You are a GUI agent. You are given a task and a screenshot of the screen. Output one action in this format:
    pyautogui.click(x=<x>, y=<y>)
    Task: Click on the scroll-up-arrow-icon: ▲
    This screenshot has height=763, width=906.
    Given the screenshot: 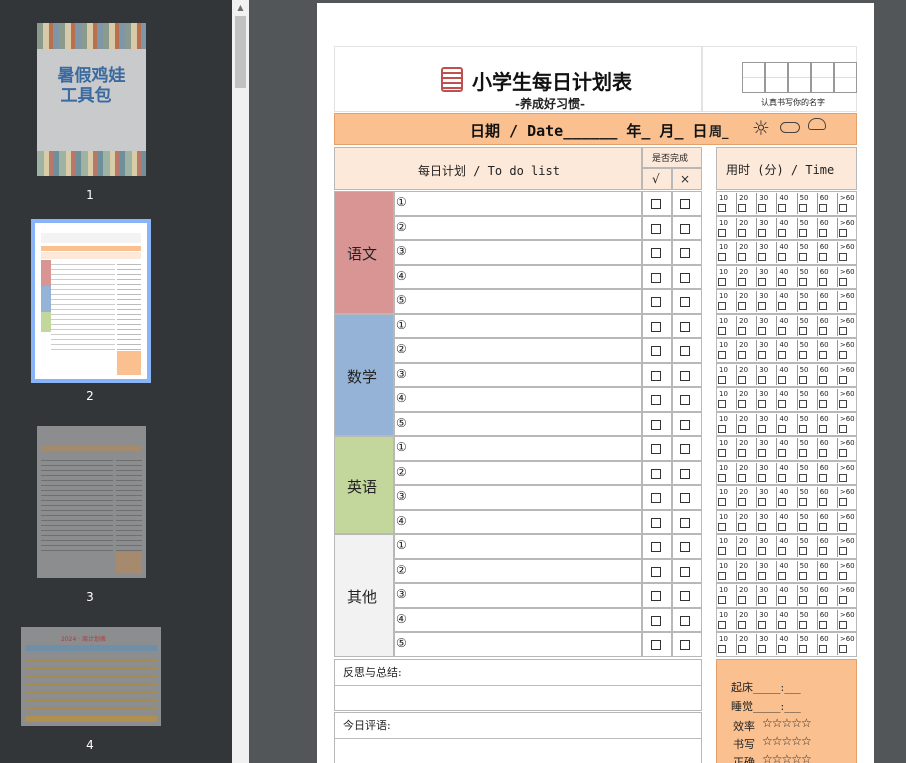 What is the action you would take?
    pyautogui.click(x=240, y=8)
    